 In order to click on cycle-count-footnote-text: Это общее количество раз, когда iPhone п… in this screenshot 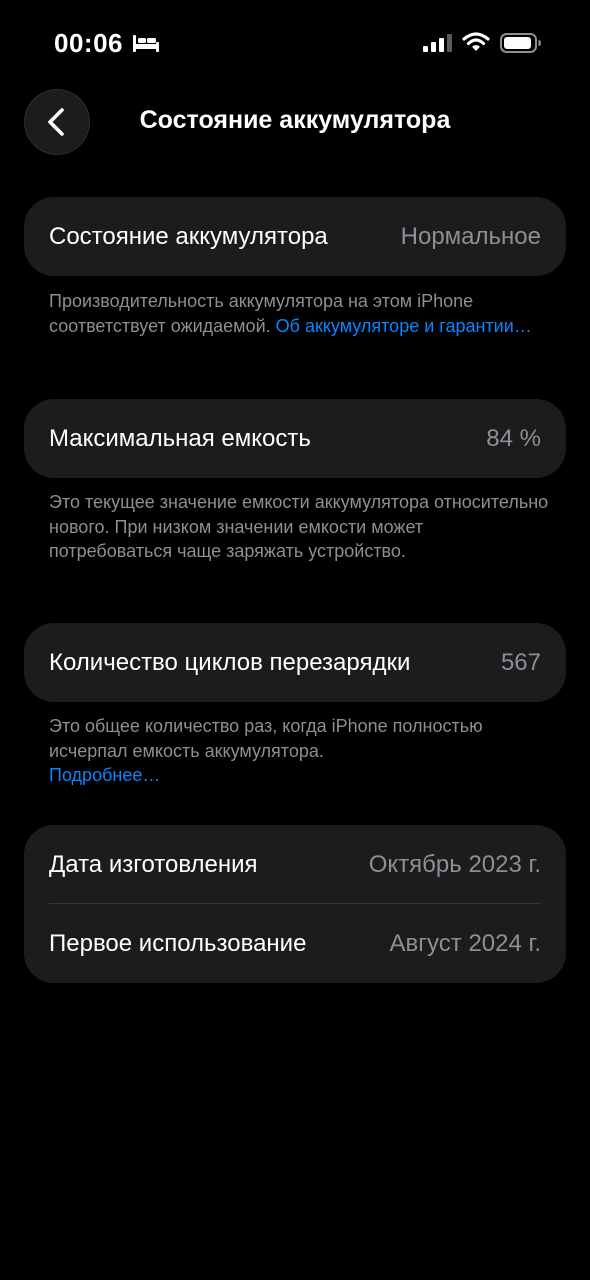, I will do `click(266, 738)`.